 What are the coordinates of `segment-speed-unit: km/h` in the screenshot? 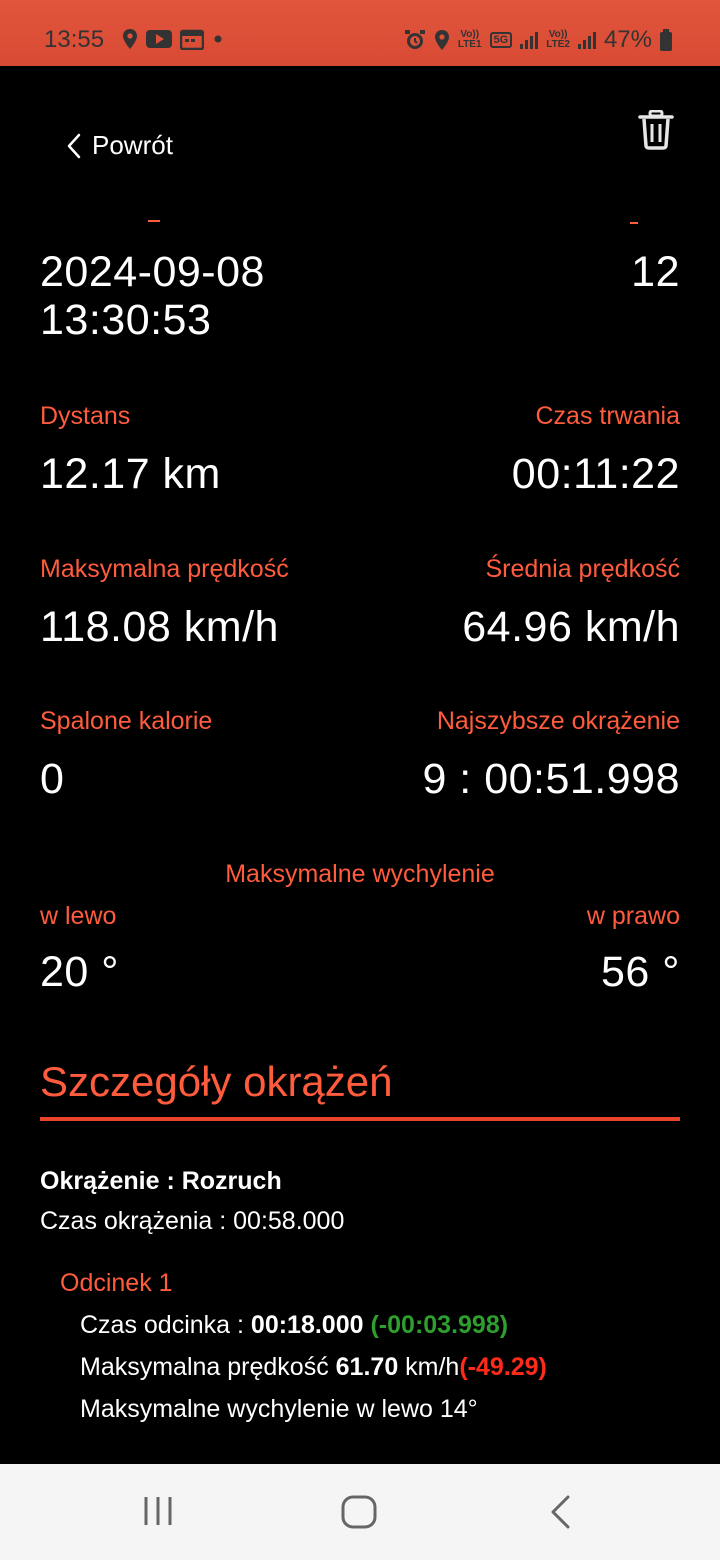 It's located at (429, 1367).